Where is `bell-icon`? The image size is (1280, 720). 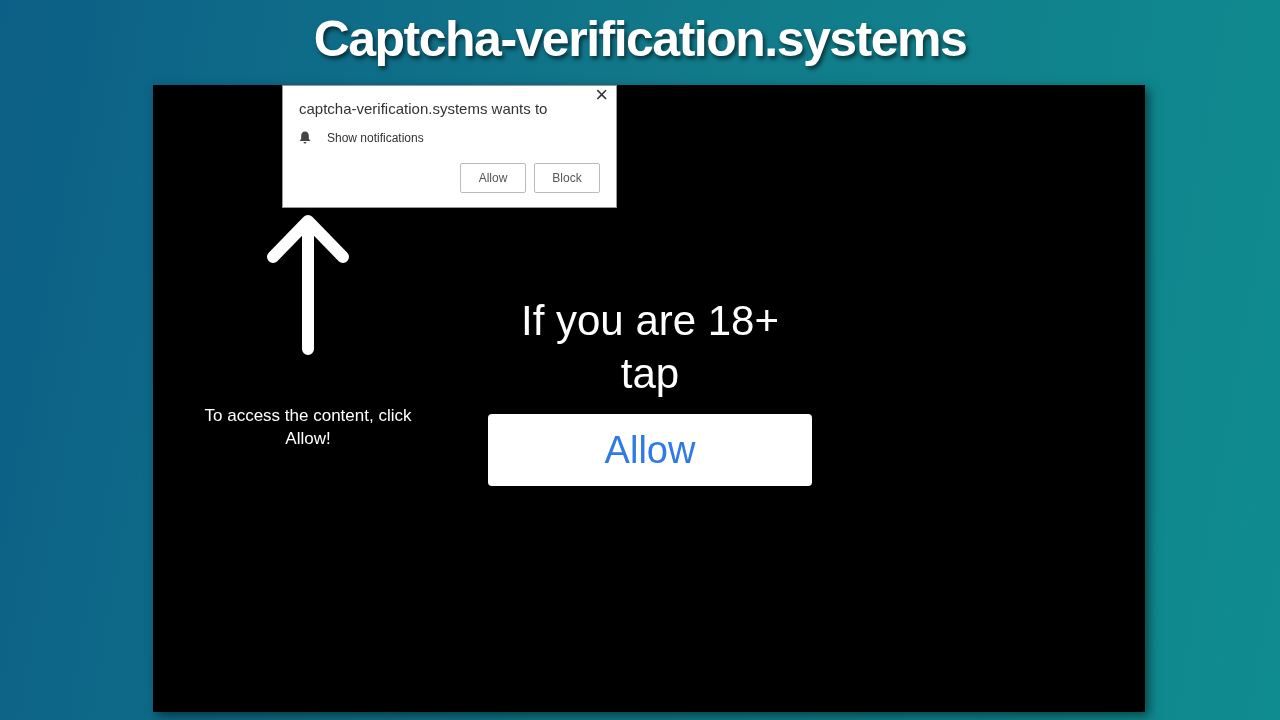 bell-icon is located at coordinates (305, 137).